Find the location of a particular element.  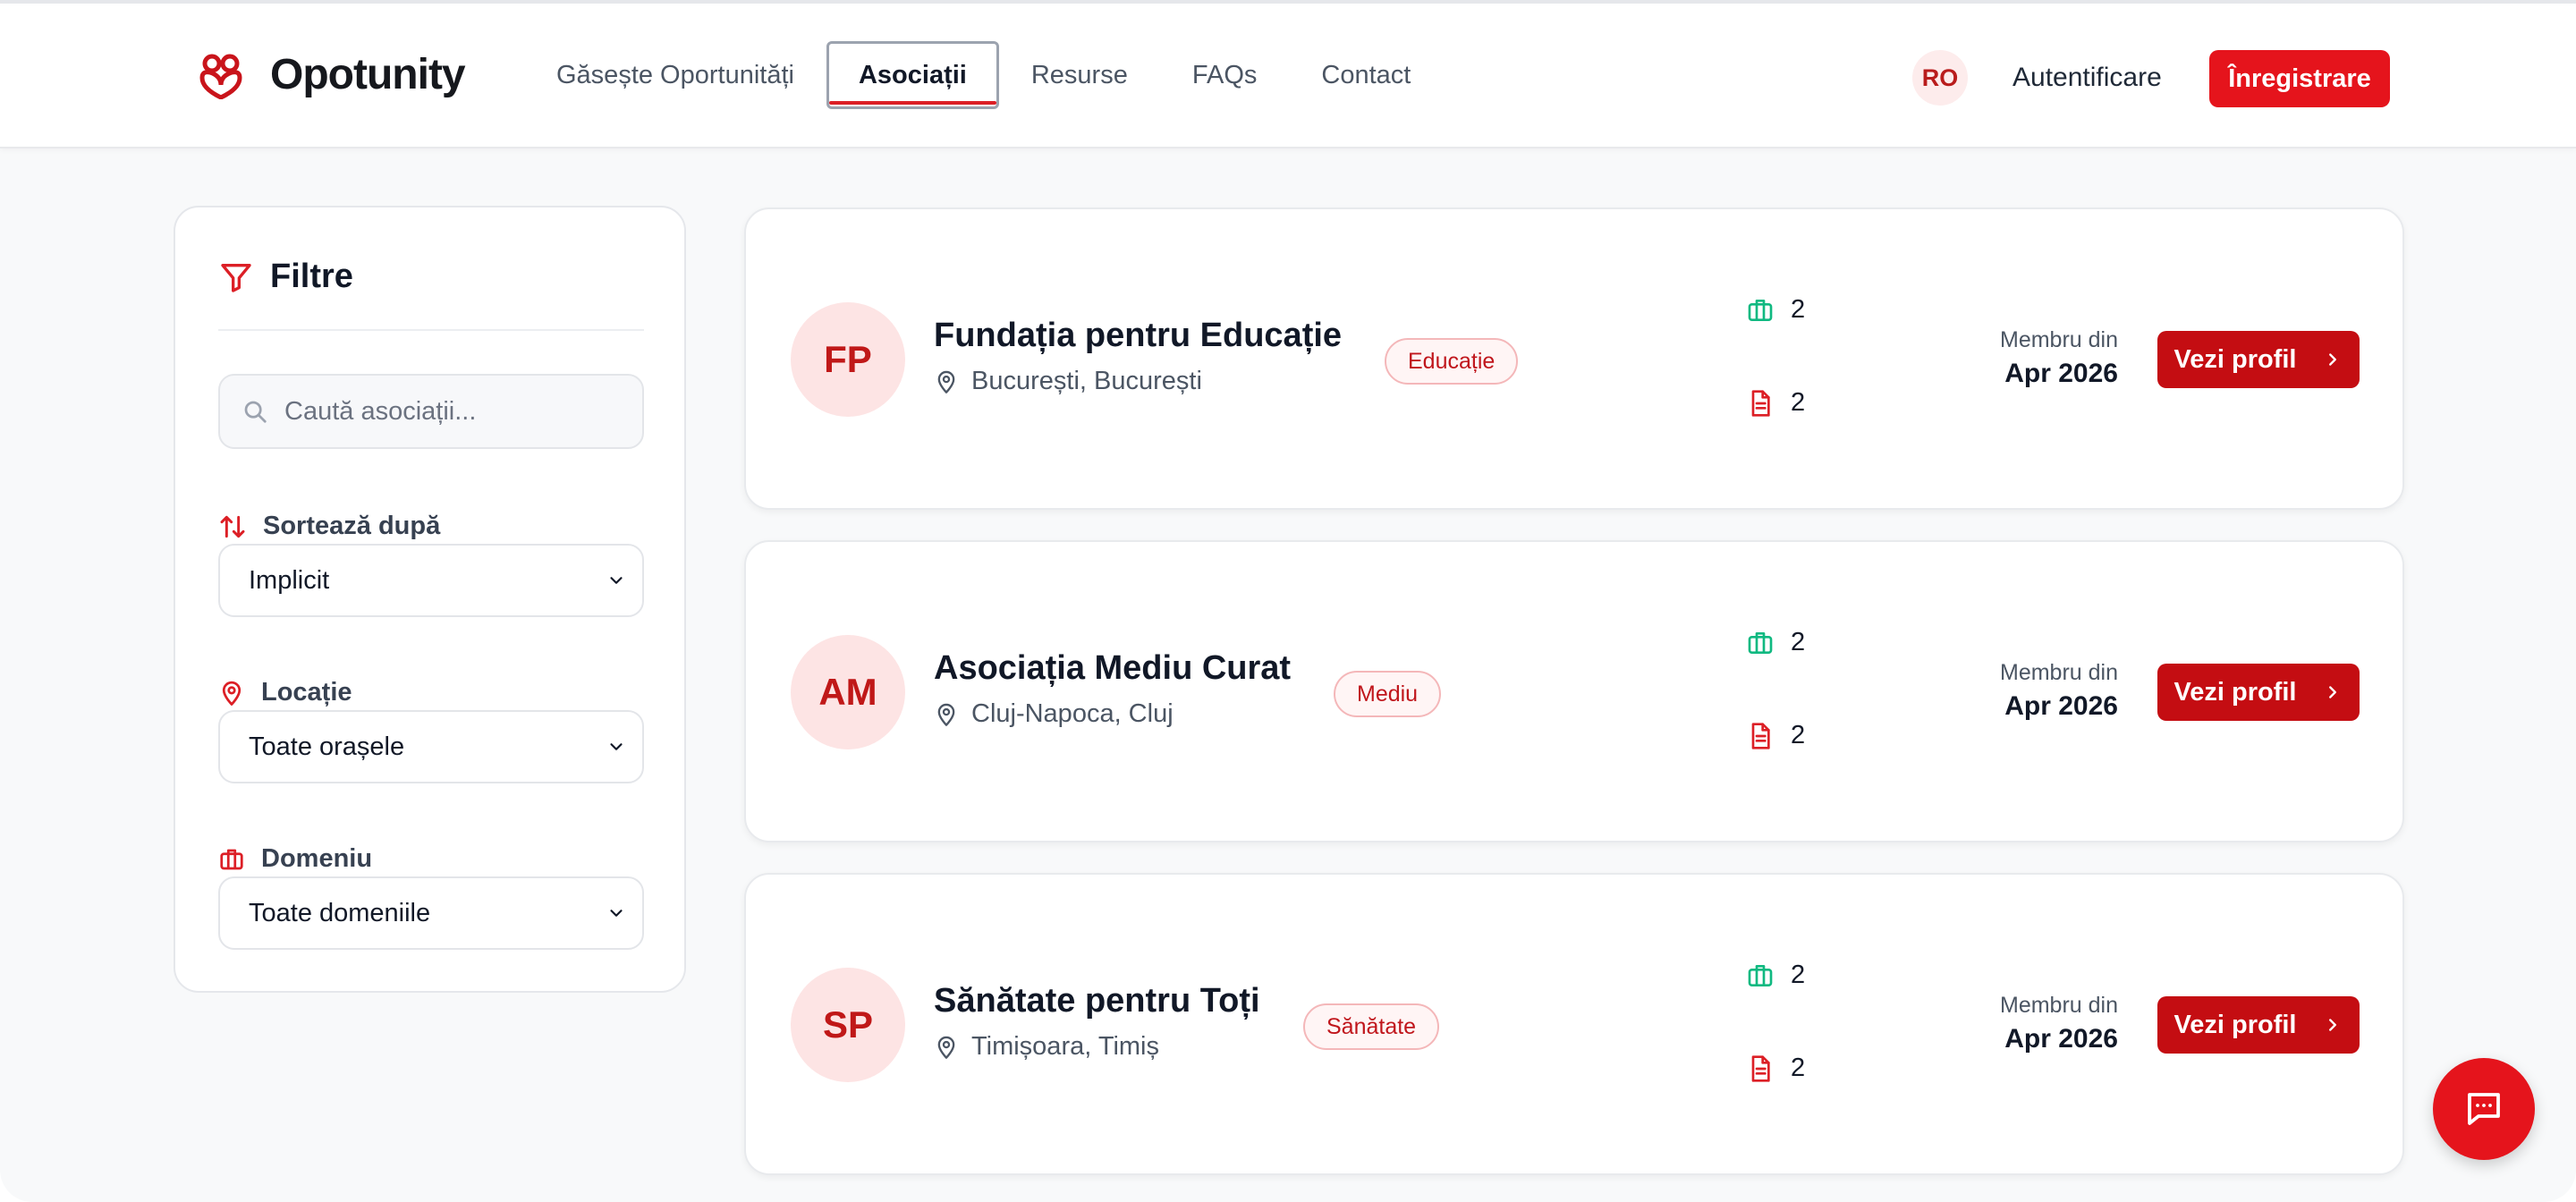

login-link: Autentificare is located at coordinates (2087, 78).